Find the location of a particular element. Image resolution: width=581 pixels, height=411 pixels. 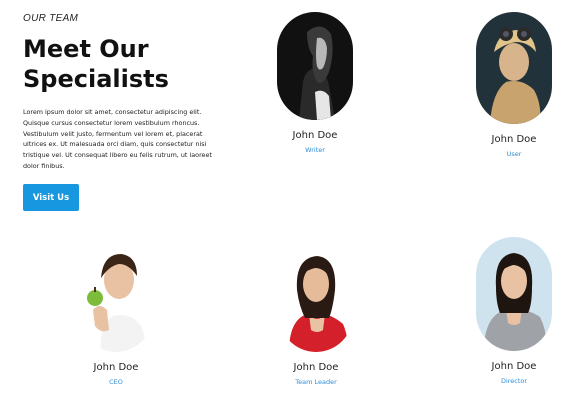

team-card-user: John Doe User is located at coordinates (514, 85).